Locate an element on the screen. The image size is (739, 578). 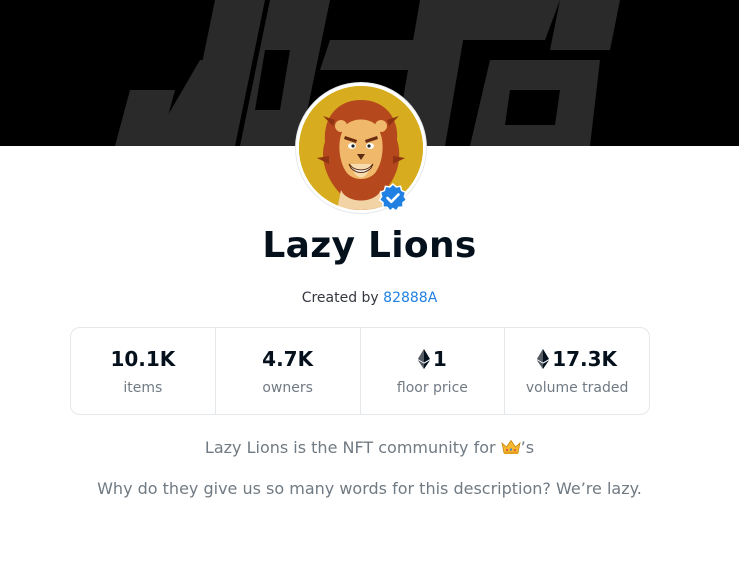
stat-owners: 4.7K owners is located at coordinates (288, 371).